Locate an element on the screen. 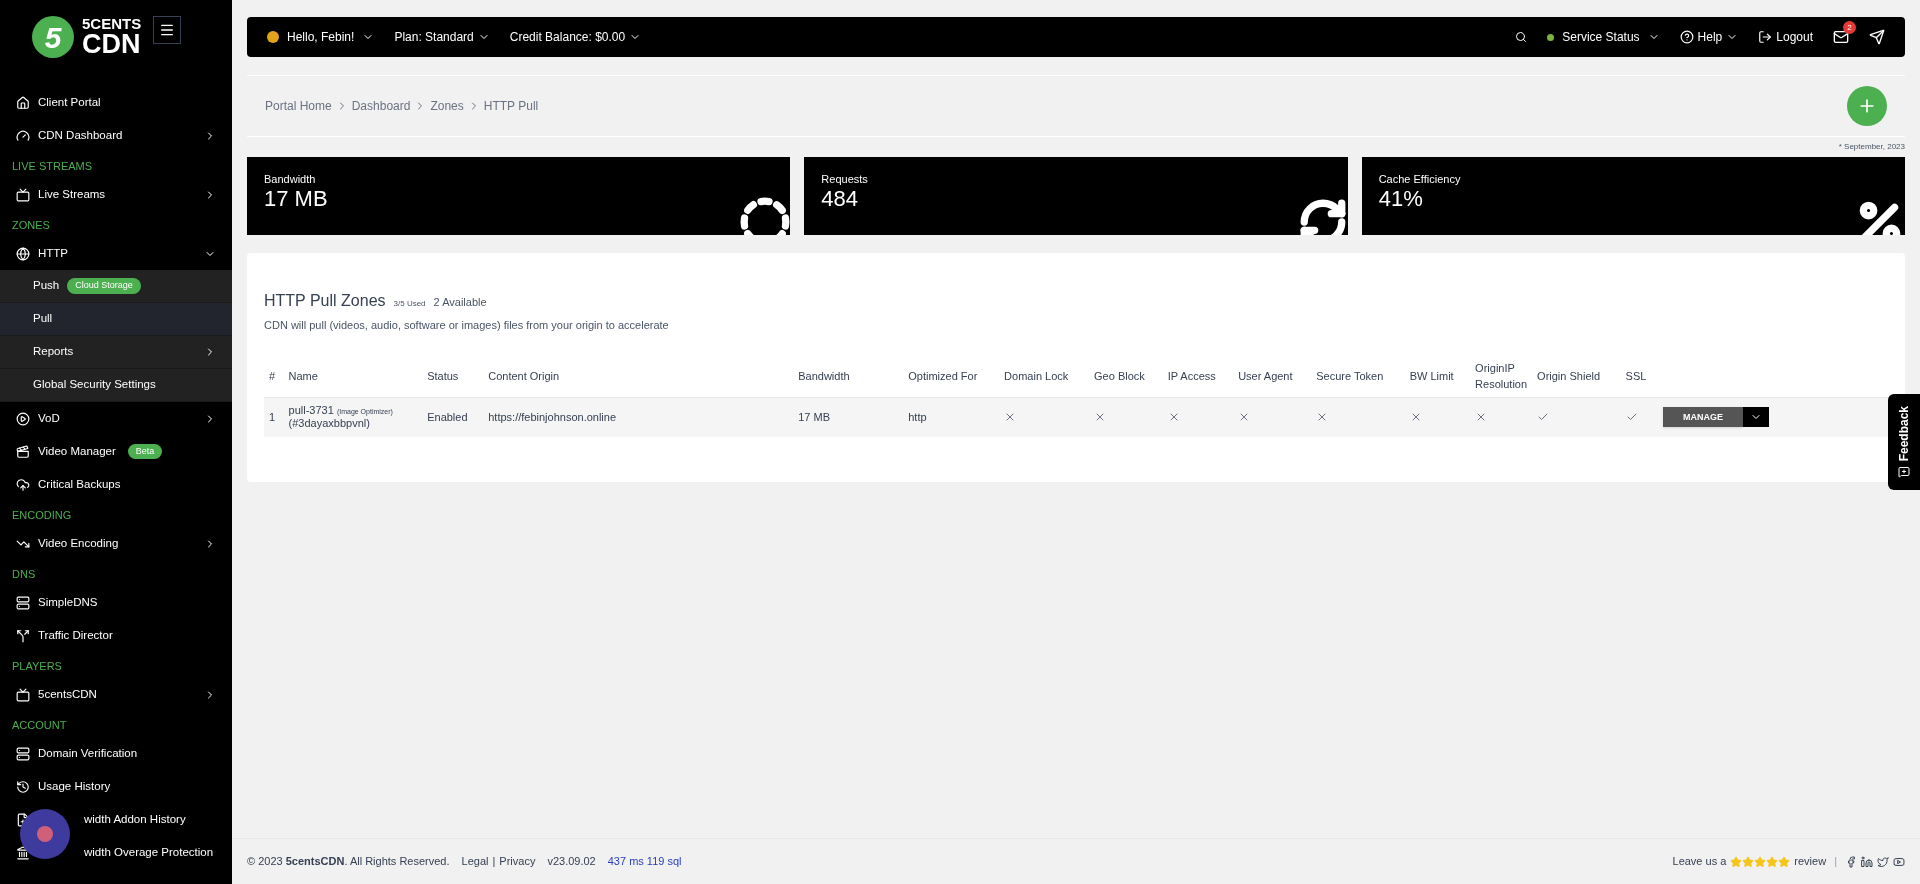 The image size is (1920, 884). circle-icon is located at coordinates (765, 216).